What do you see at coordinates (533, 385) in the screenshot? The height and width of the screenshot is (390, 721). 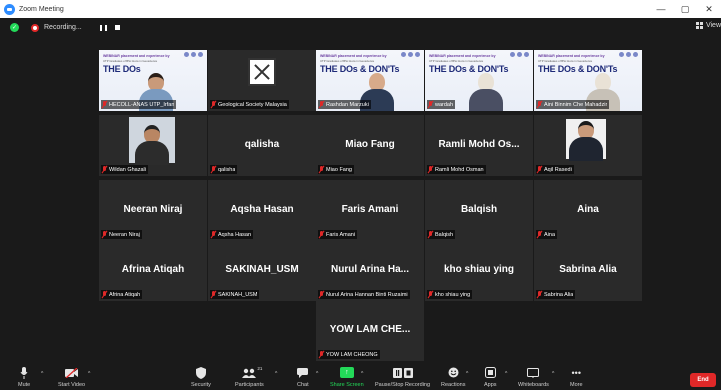 I see `whiteboards-label: Whiteboards` at bounding box center [533, 385].